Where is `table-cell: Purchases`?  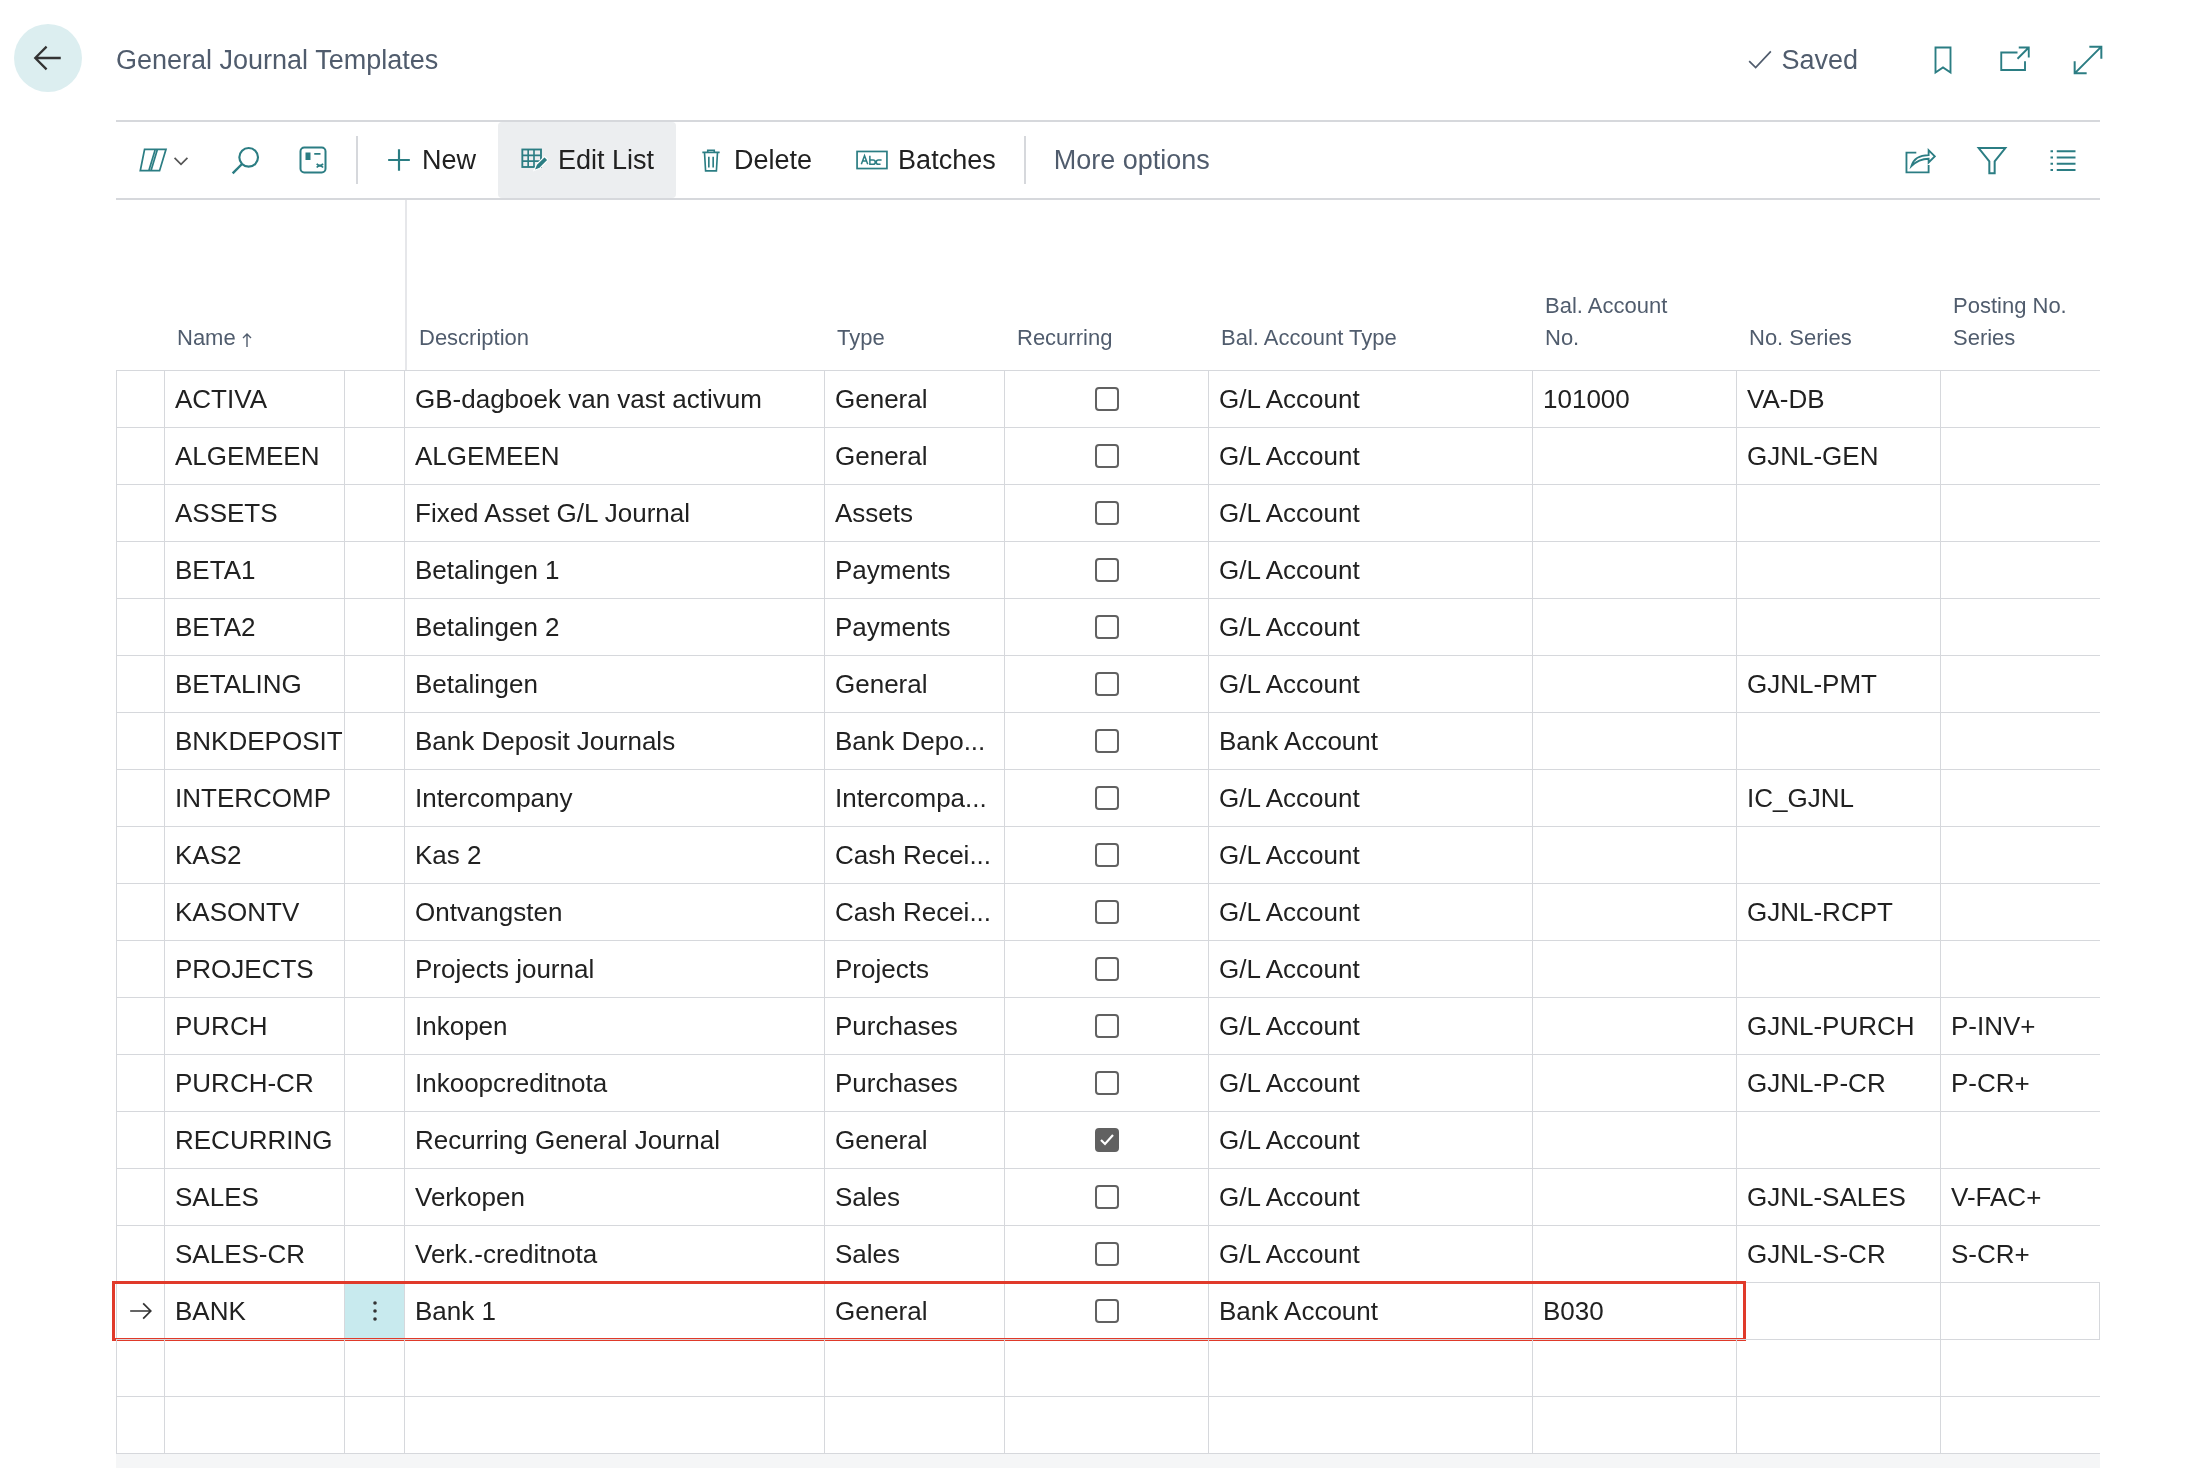
table-cell: Purchases is located at coordinates (896, 1083).